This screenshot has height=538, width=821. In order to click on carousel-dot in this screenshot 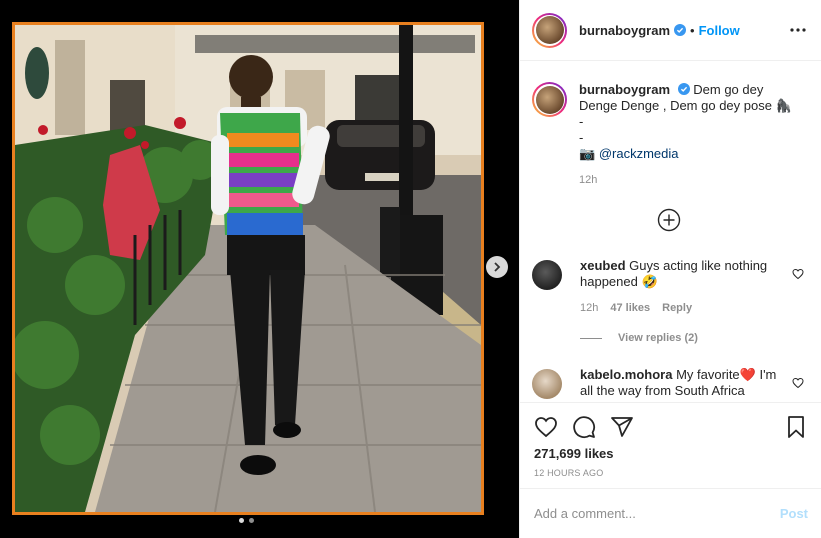, I will do `click(251, 520)`.